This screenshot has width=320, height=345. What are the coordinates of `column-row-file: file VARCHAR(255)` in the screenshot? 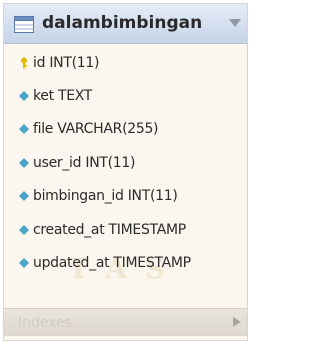 It's located at (125, 129).